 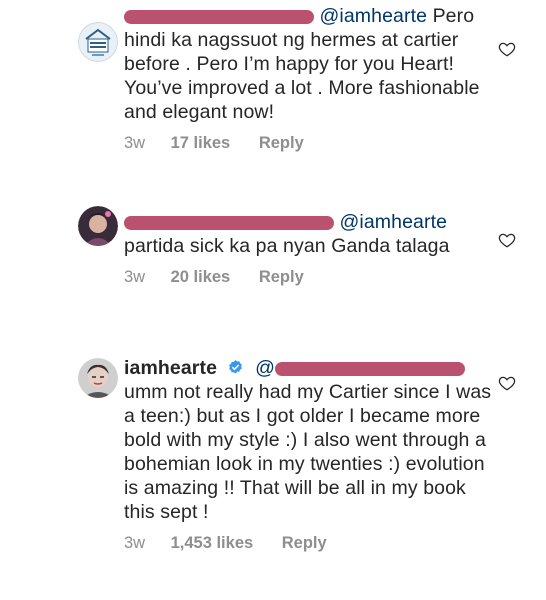 I want to click on comment-meta: 3w 17 likes Reply, so click(x=309, y=143).